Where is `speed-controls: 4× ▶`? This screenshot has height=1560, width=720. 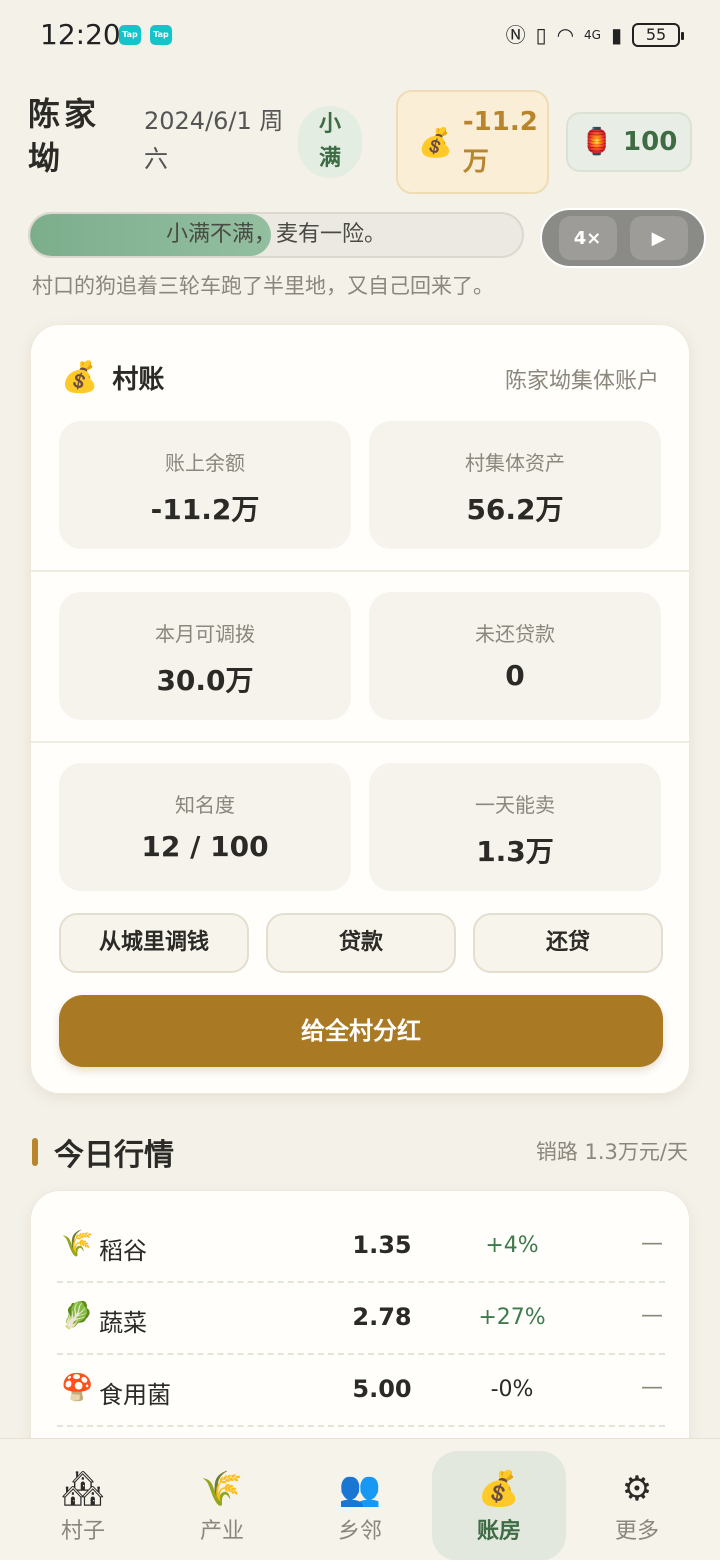 speed-controls: 4× ▶ is located at coordinates (623, 238).